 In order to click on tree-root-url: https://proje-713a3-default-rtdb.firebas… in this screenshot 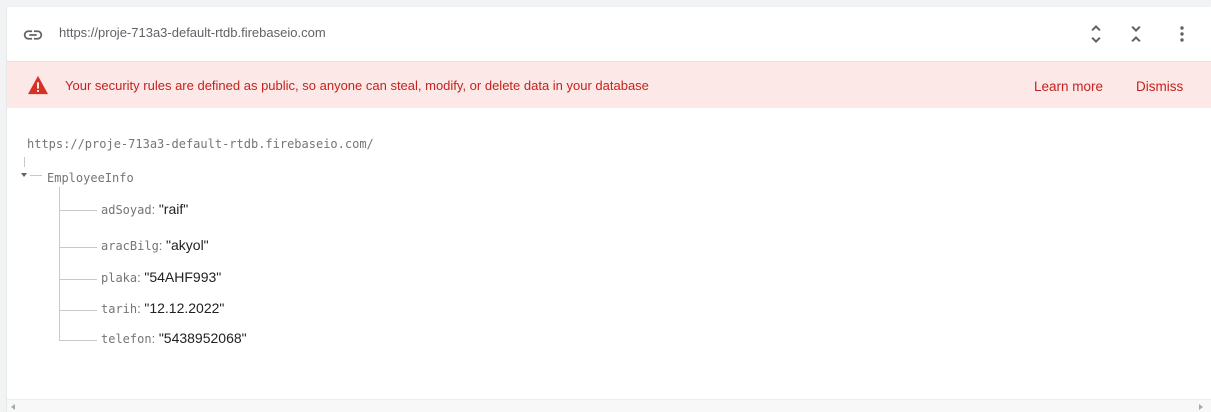, I will do `click(200, 144)`.